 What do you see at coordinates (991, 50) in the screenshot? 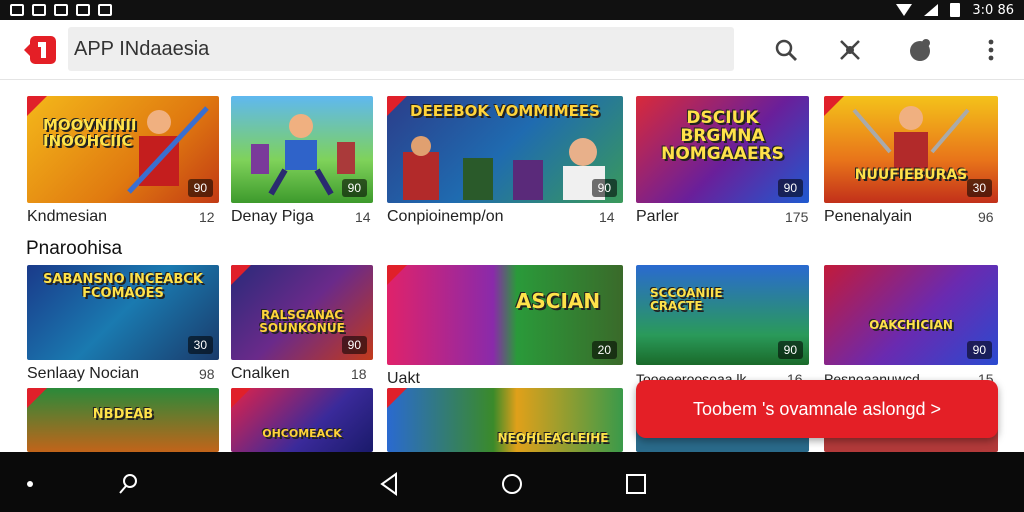
I see `more-vert-icon` at bounding box center [991, 50].